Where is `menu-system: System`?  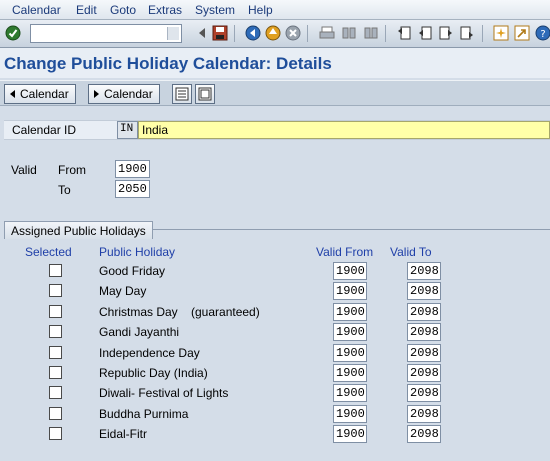 menu-system: System is located at coordinates (215, 10).